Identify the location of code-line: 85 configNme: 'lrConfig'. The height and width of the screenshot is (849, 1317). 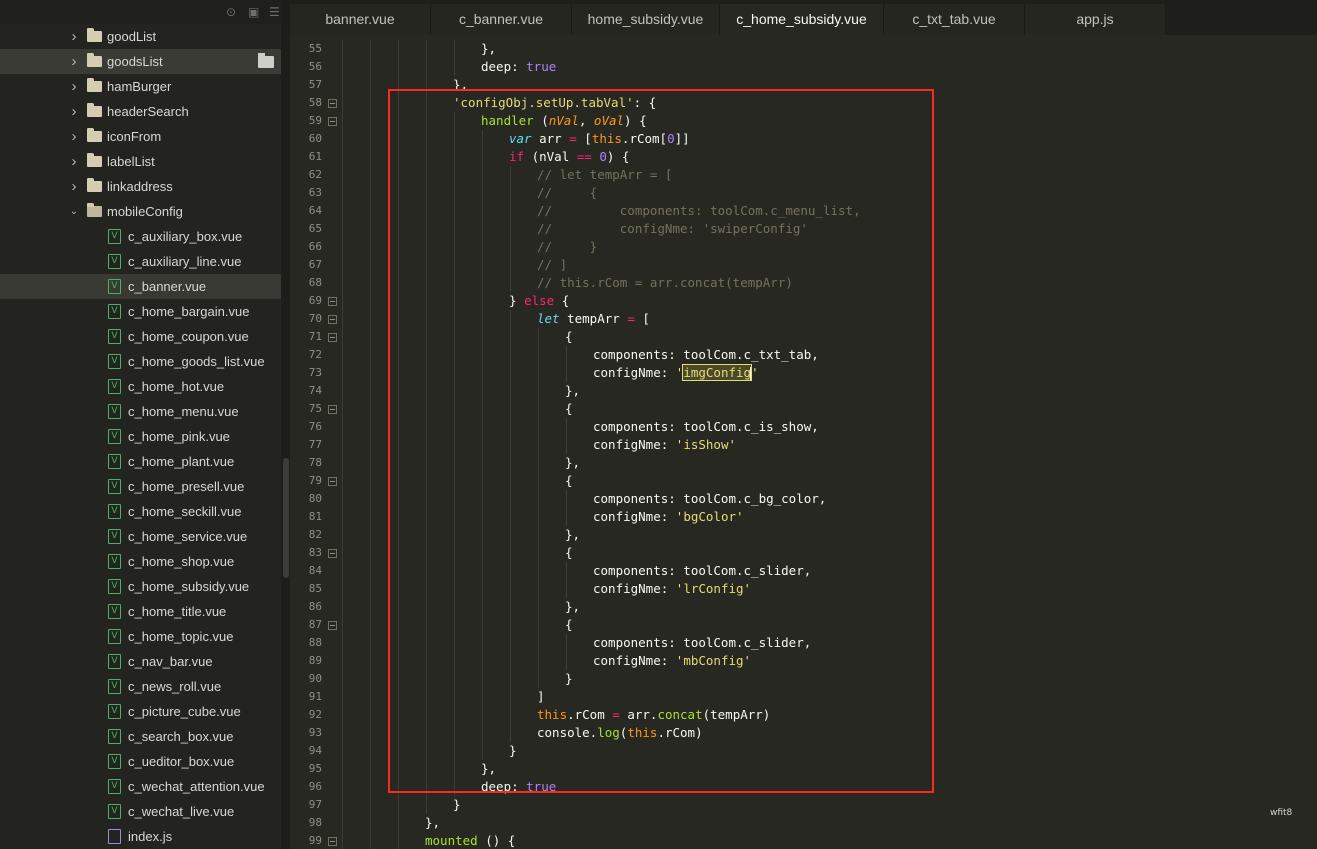
(803, 589).